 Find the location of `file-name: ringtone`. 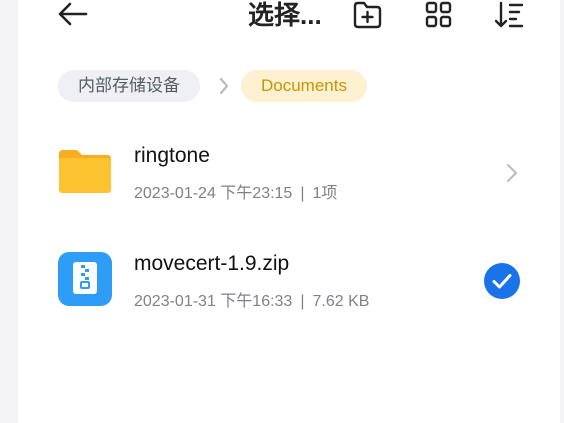

file-name: ringtone is located at coordinates (172, 155).